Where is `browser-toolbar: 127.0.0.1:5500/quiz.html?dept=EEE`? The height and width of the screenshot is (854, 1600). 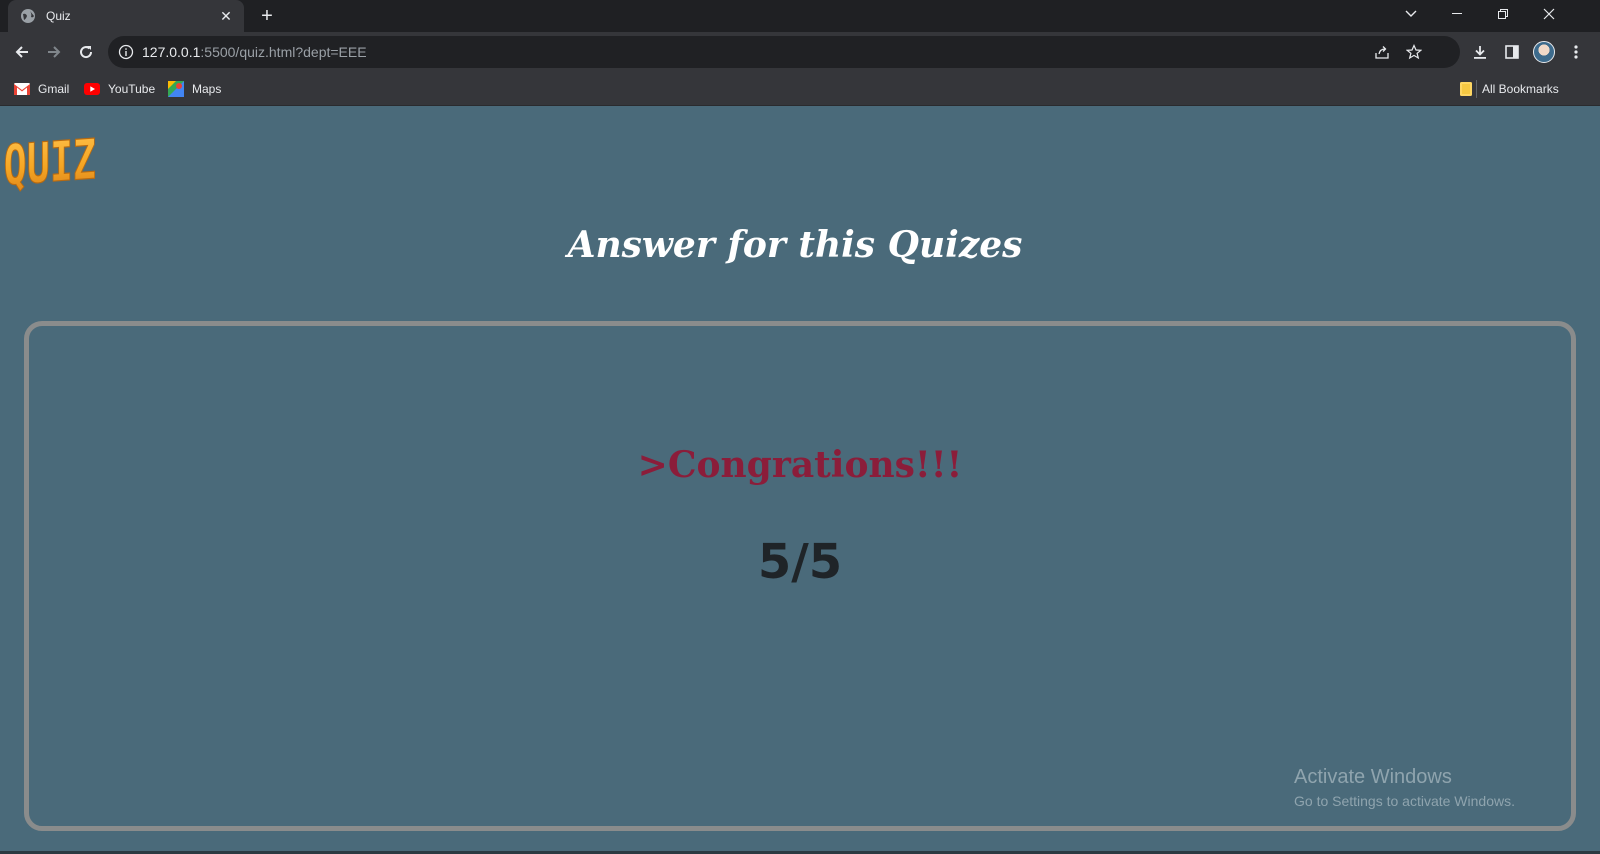 browser-toolbar: 127.0.0.1:5500/quiz.html?dept=EEE is located at coordinates (800, 52).